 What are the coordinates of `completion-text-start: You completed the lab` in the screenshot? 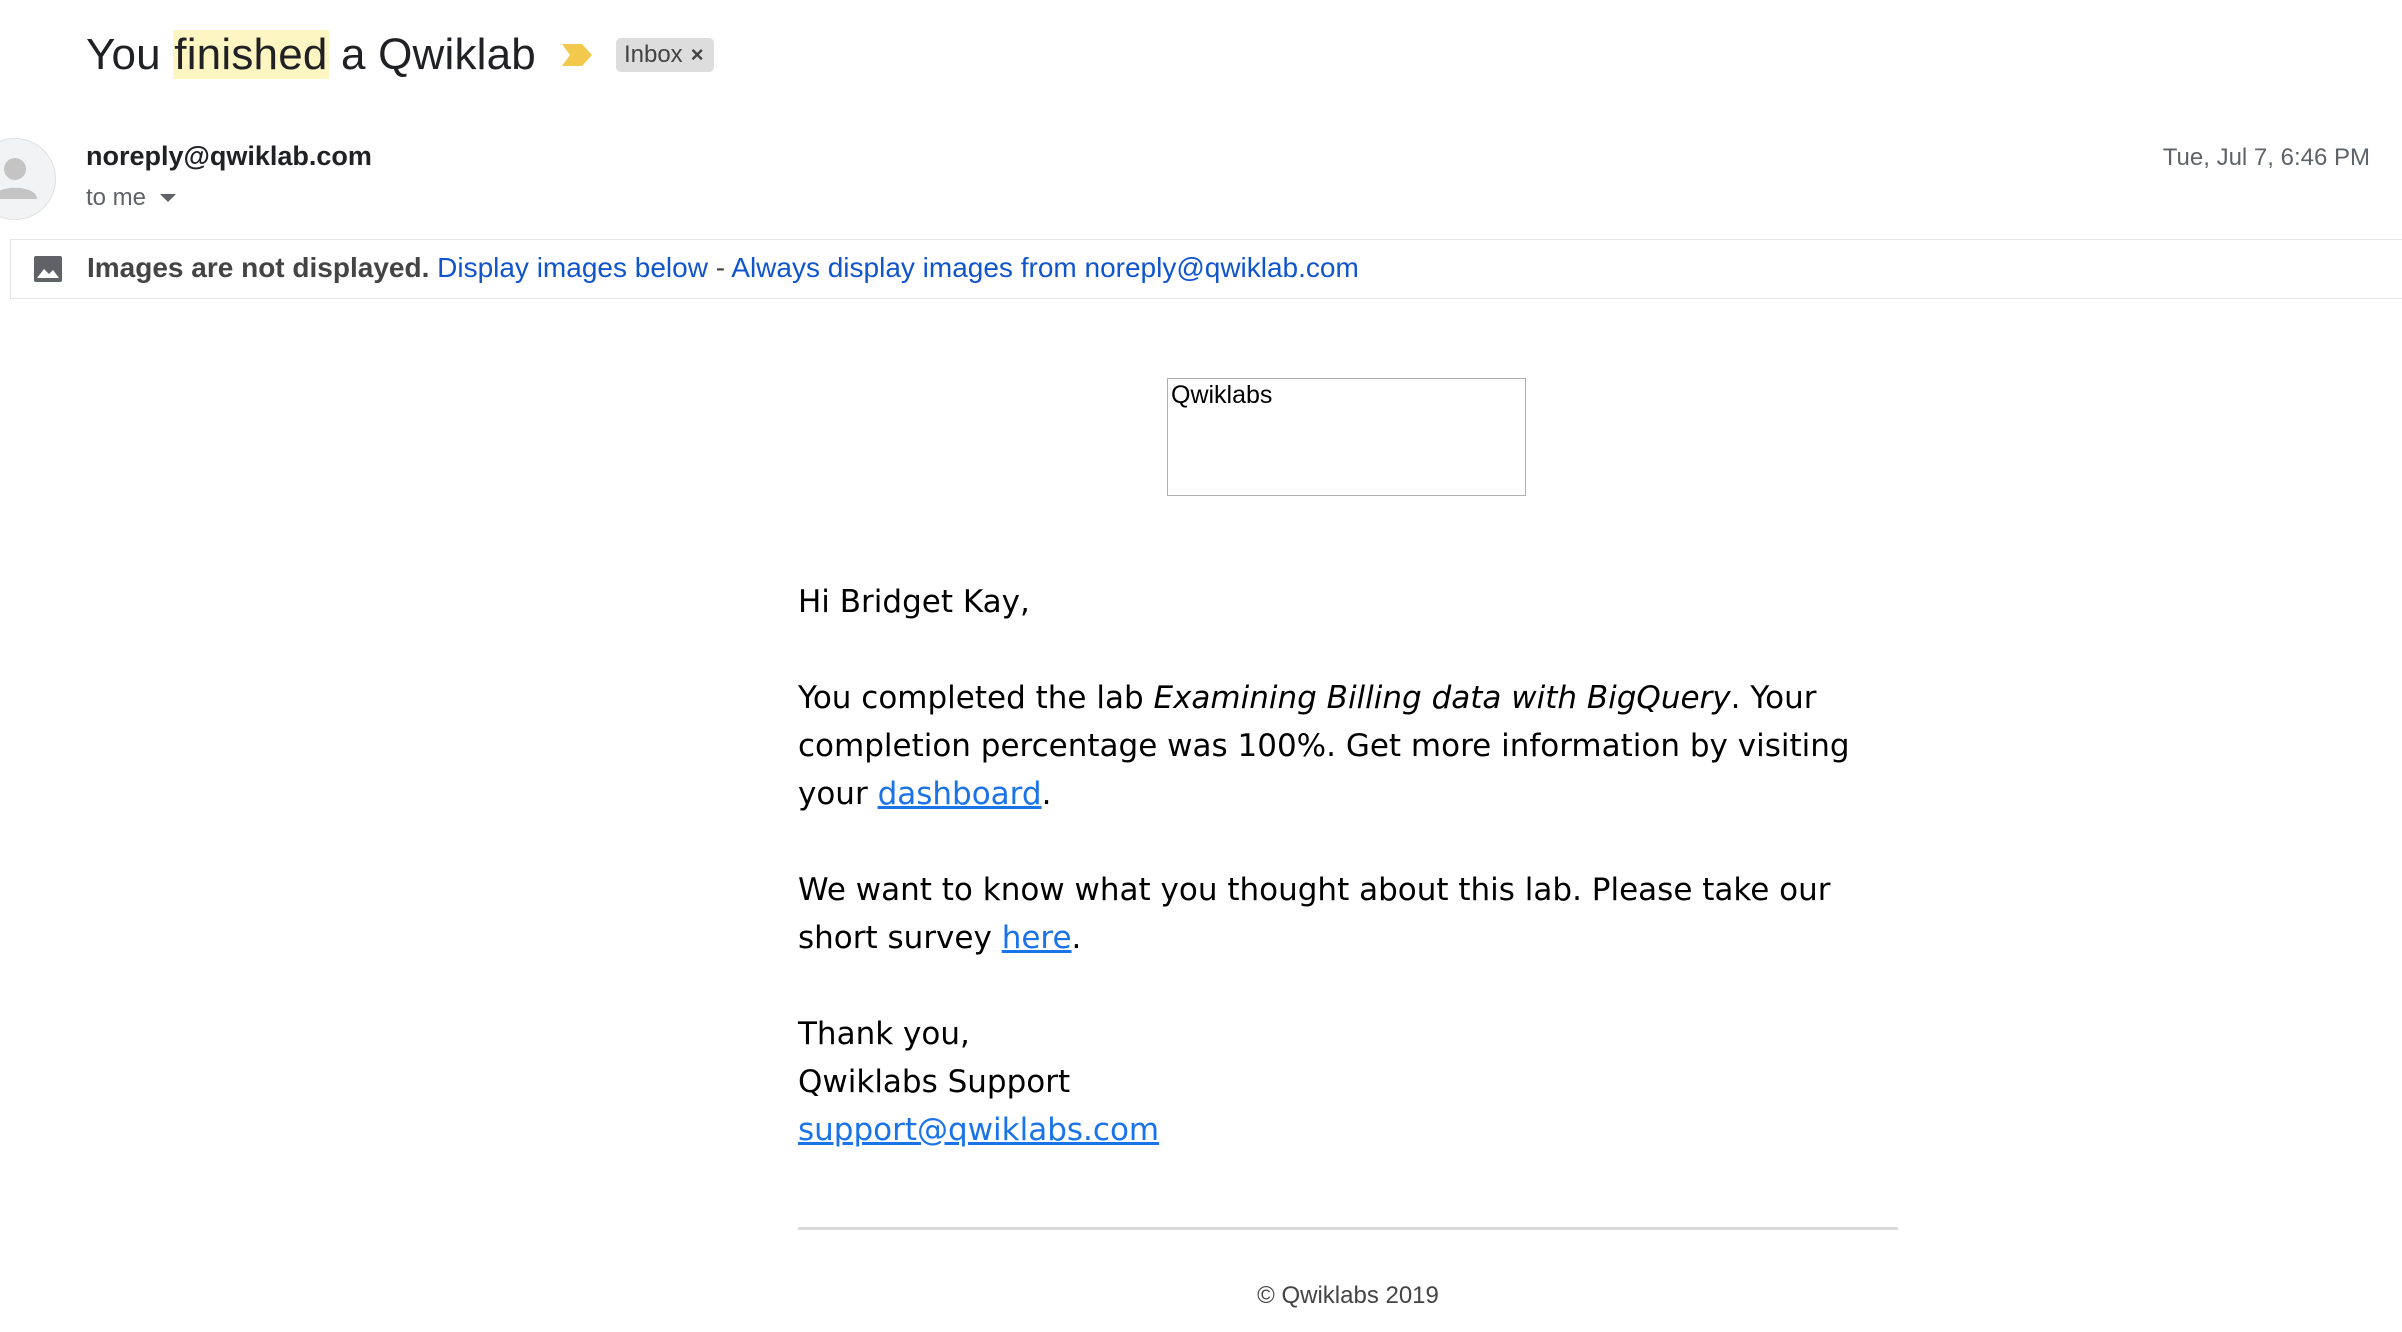 It's located at (976, 698).